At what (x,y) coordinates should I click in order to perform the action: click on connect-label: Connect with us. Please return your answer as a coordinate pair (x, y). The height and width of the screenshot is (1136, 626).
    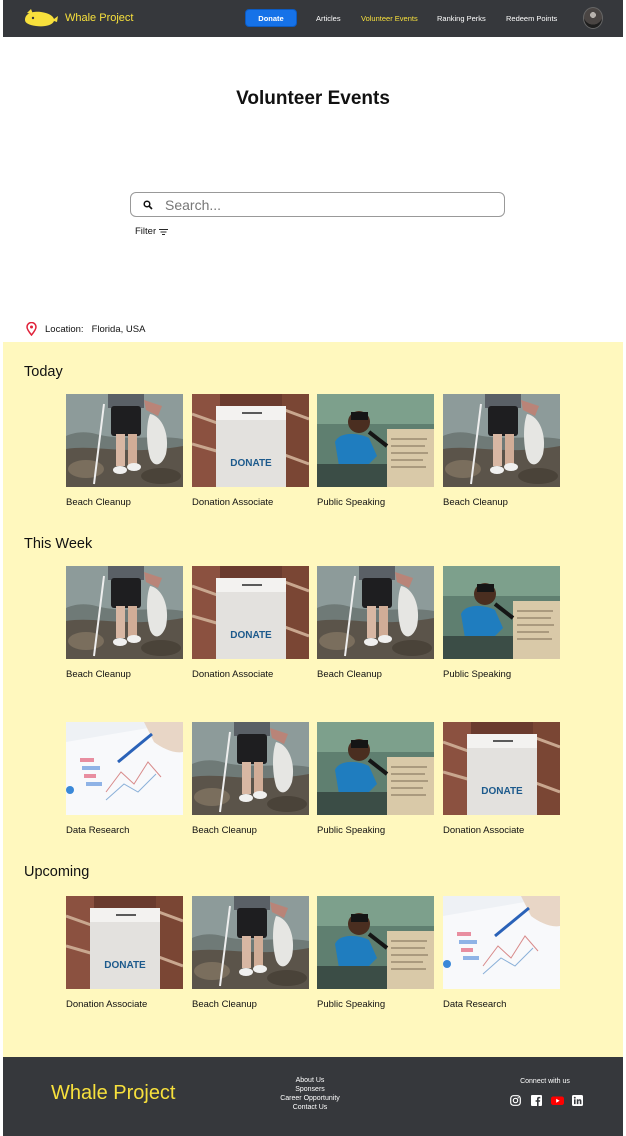
    Looking at the image, I should click on (545, 1081).